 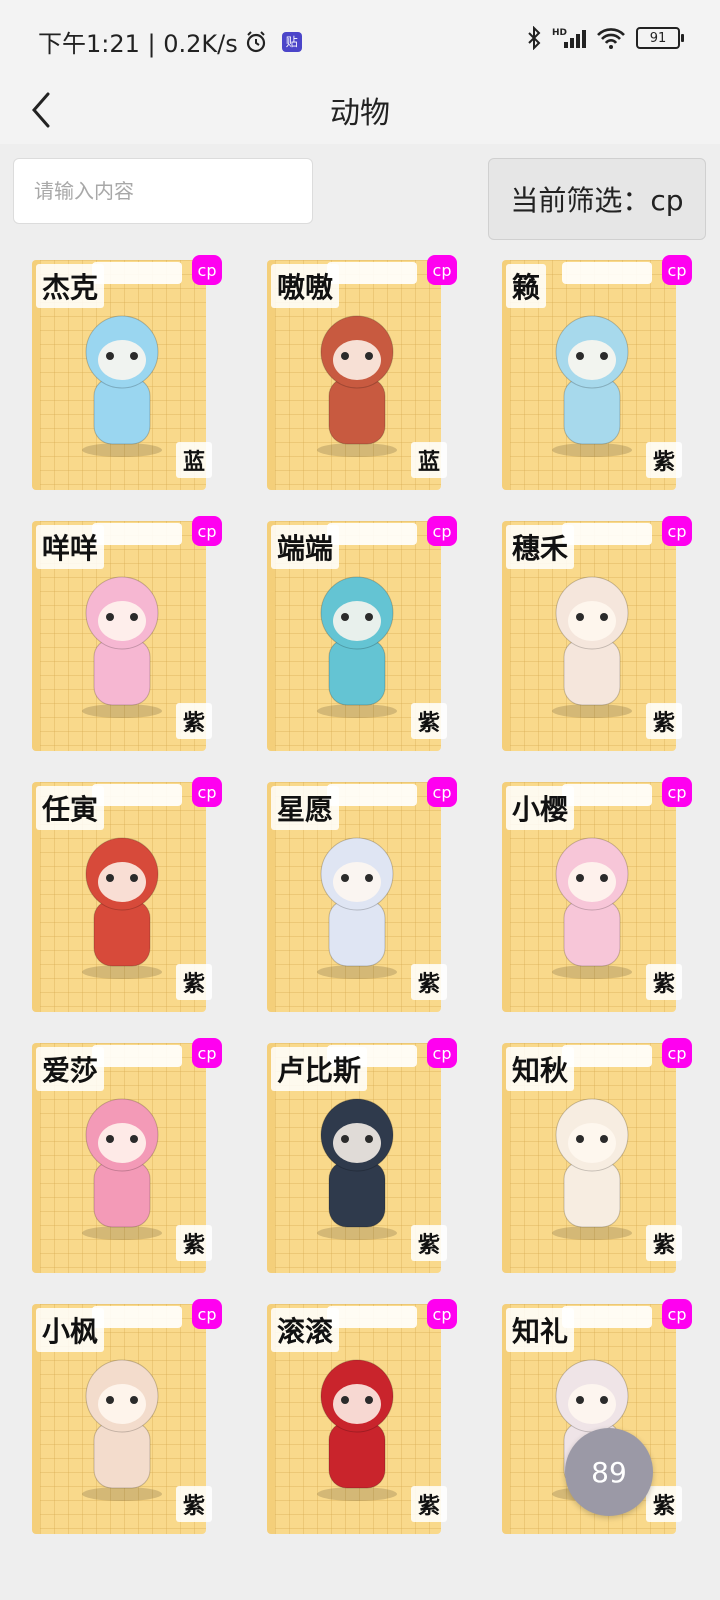 I want to click on character-card: 星愿 cp 紫, so click(x=362, y=894).